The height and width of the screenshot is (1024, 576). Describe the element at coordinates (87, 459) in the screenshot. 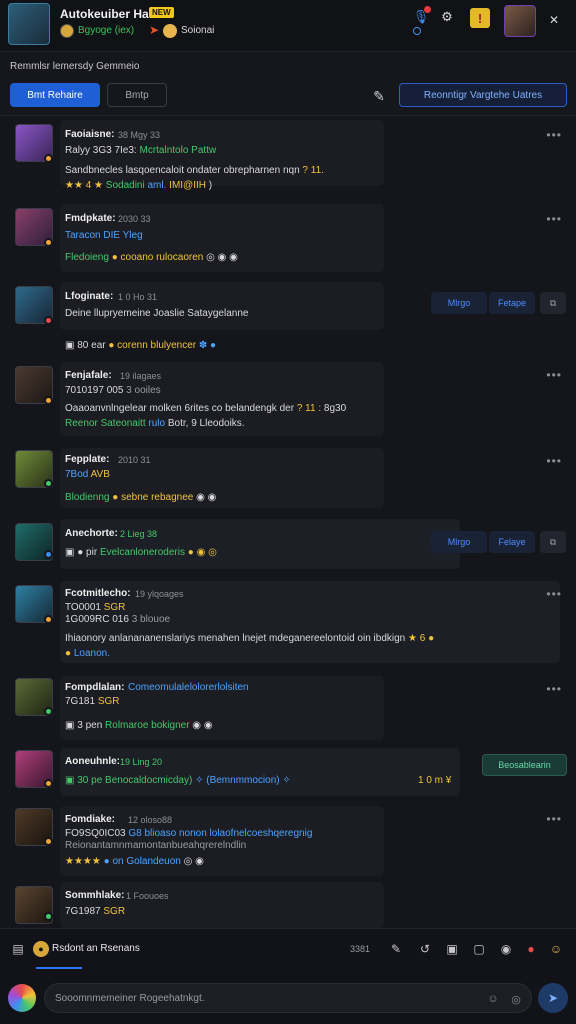

I see `author-name: Fepplate:` at that location.